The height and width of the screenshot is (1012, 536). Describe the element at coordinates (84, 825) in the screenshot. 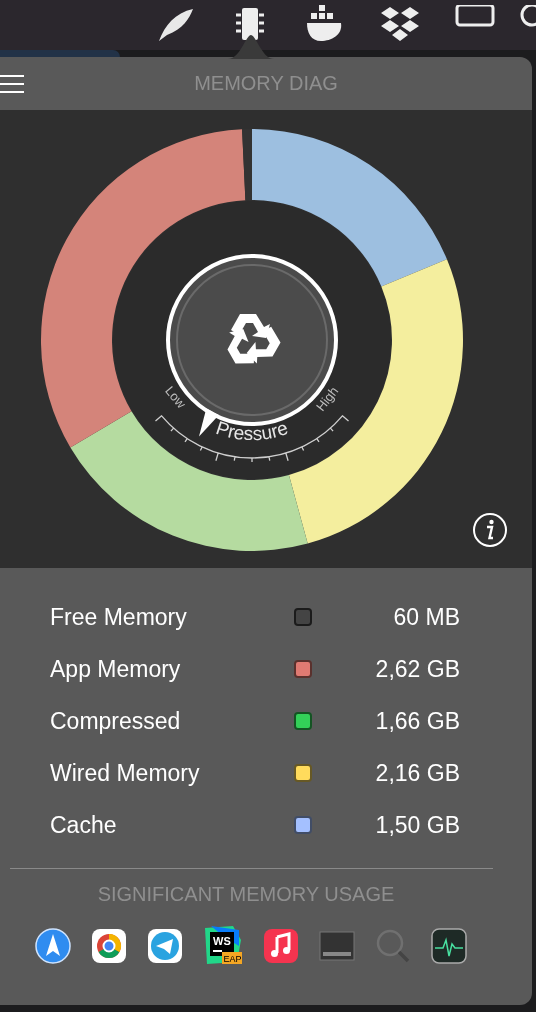

I see `legend-label: Cache` at that location.